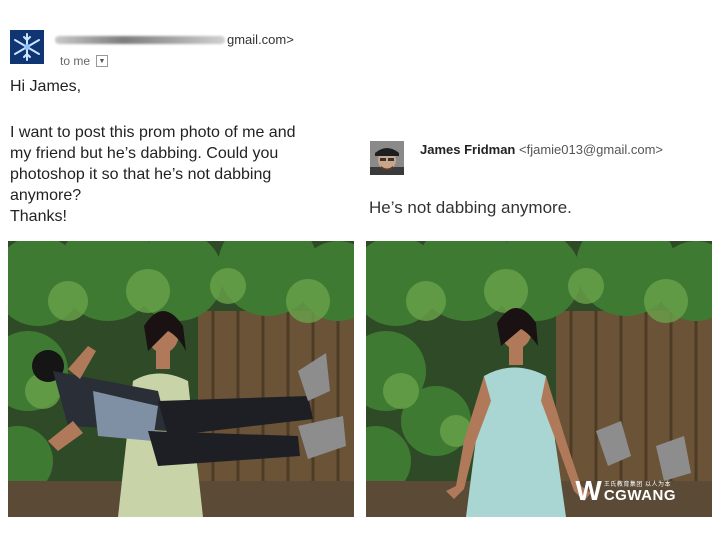 This screenshot has width=720, height=547. I want to click on sender-email-domain: gmail.com>, so click(260, 39).